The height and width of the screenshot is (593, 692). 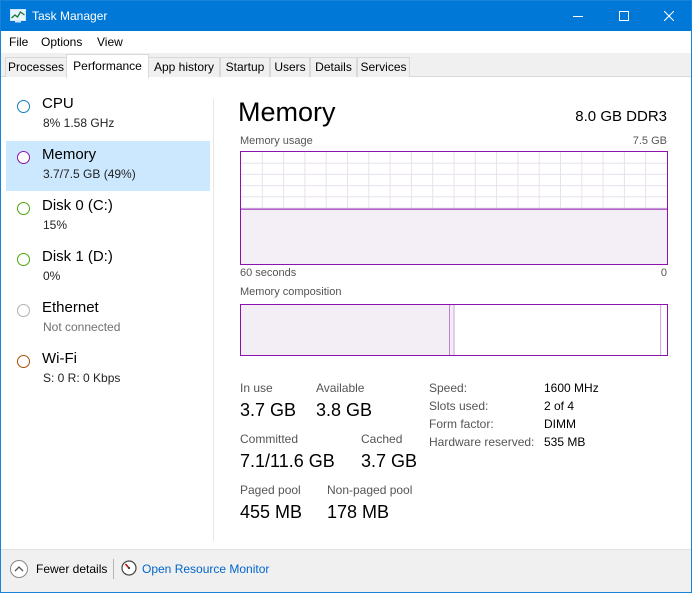 I want to click on page-title: Memory, so click(x=287, y=112).